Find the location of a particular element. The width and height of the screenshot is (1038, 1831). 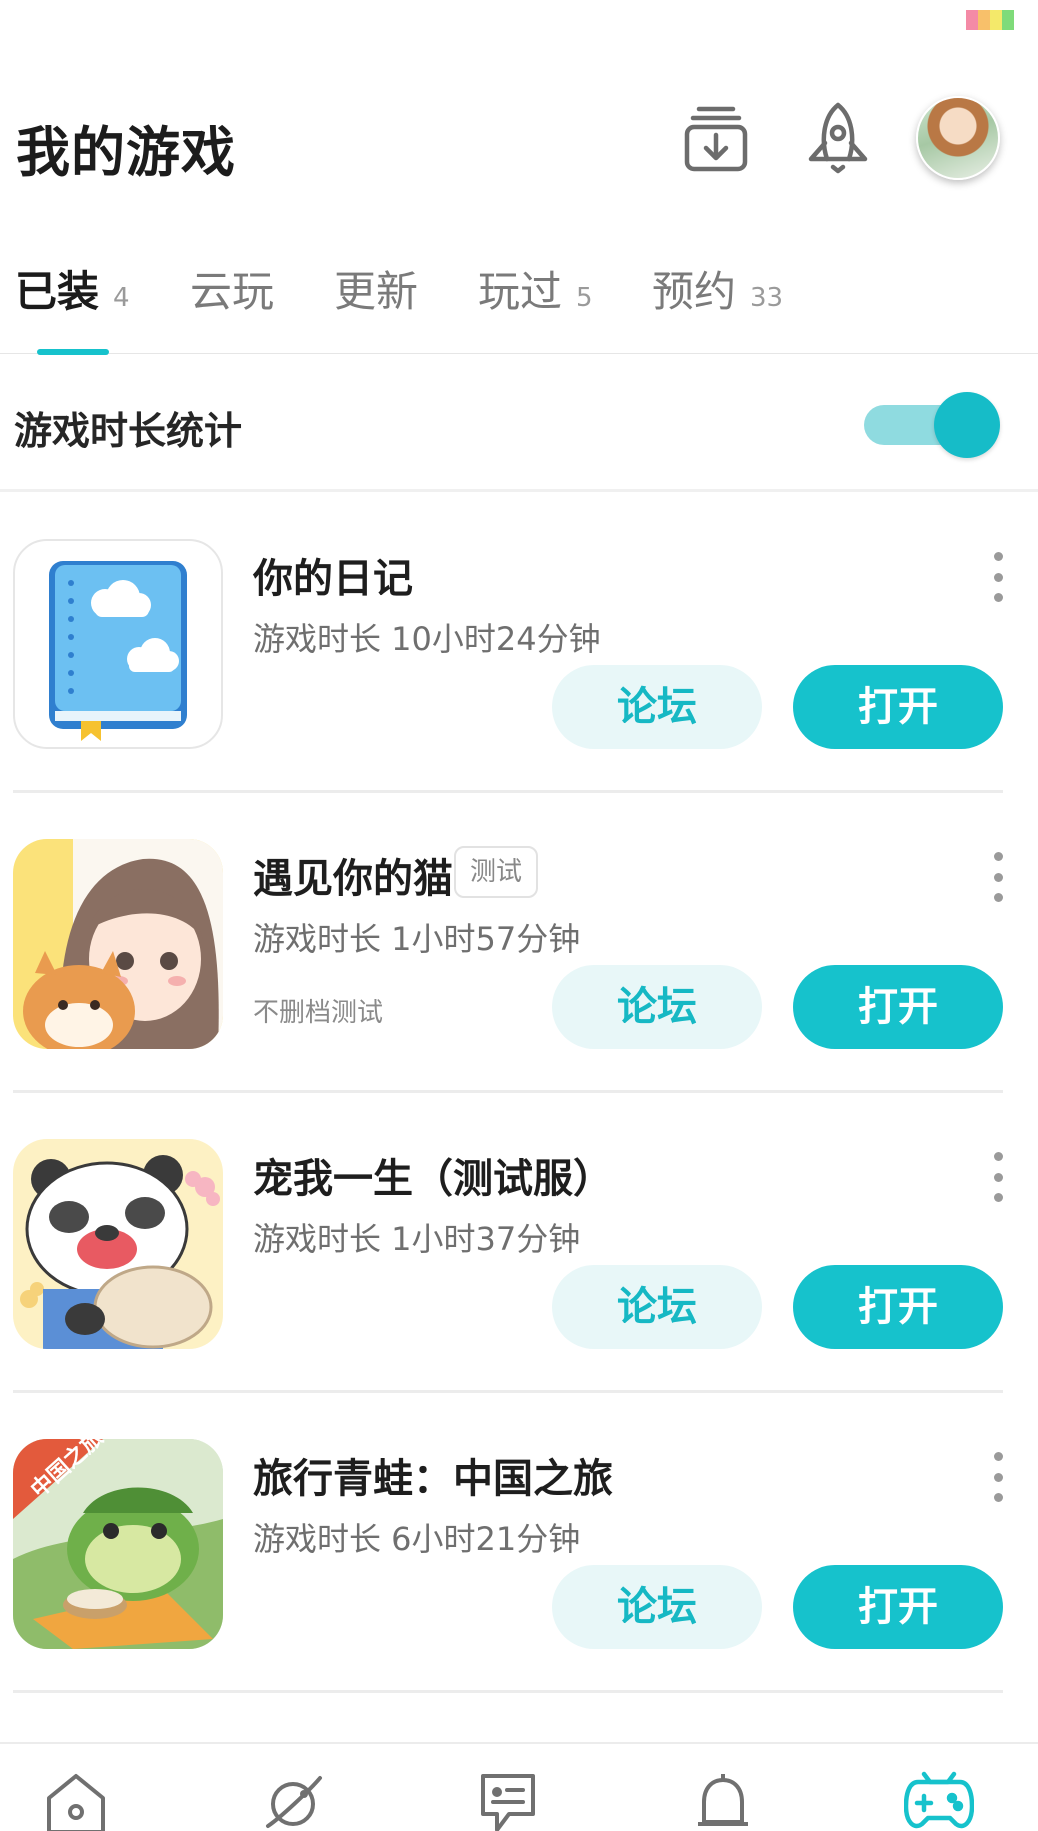

page-header: 我的游戏 is located at coordinates (519, 140).